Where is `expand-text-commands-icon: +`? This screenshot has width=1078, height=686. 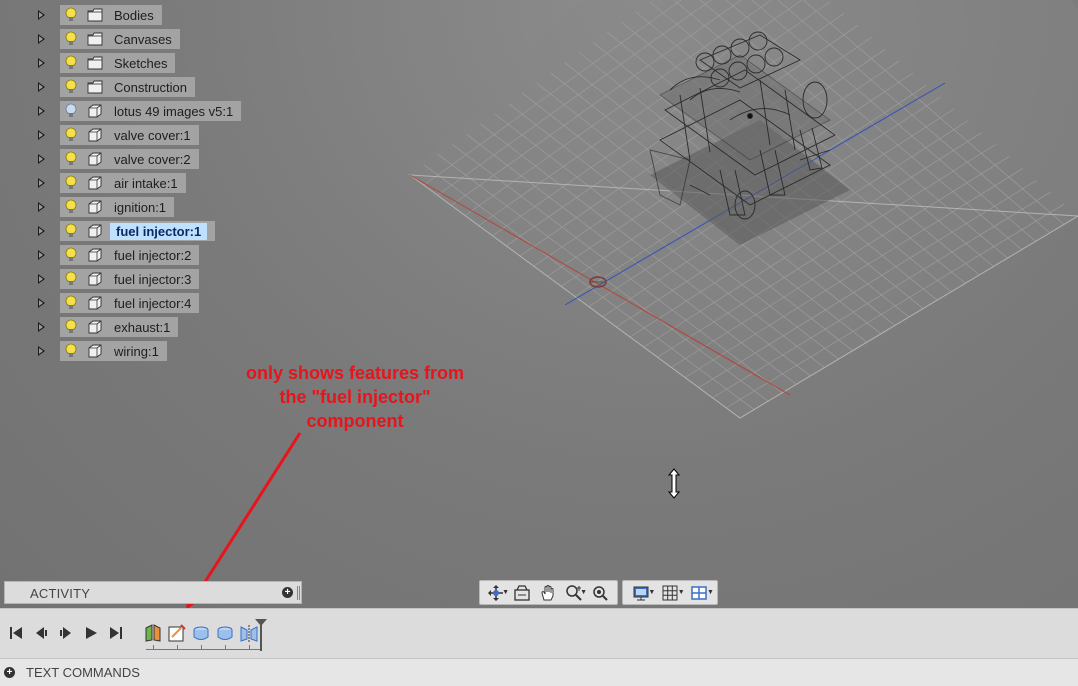
expand-text-commands-icon: + is located at coordinates (9, 672).